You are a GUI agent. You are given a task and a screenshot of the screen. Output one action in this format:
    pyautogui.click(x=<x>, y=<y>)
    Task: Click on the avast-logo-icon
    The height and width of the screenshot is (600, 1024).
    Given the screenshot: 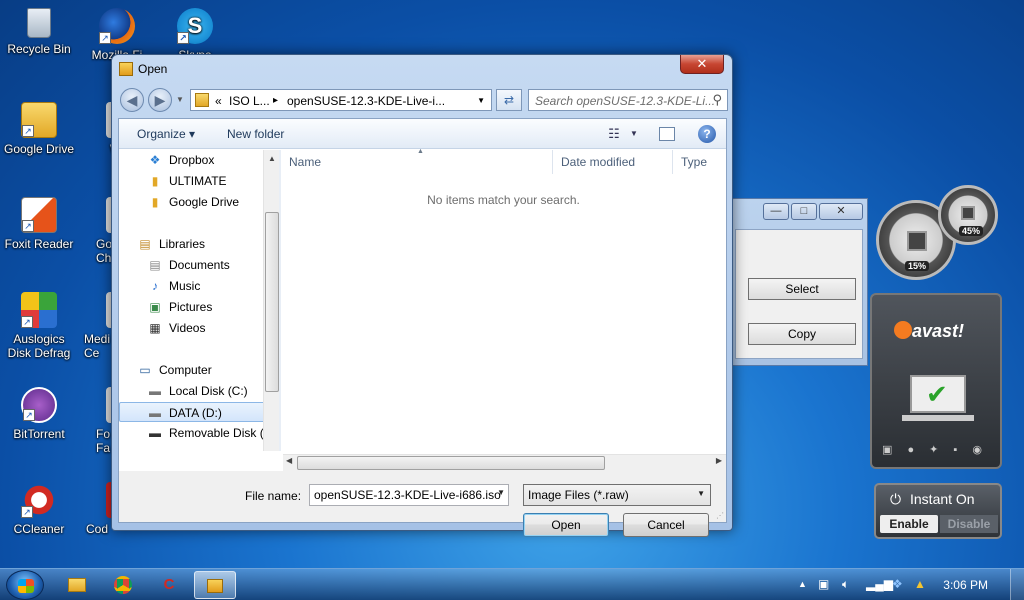 What is the action you would take?
    pyautogui.click(x=903, y=330)
    